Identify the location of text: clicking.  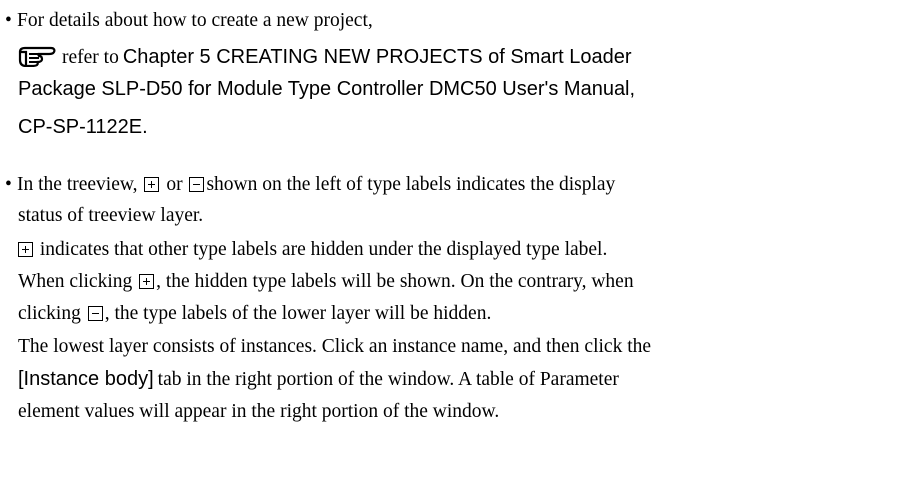
(49, 313).